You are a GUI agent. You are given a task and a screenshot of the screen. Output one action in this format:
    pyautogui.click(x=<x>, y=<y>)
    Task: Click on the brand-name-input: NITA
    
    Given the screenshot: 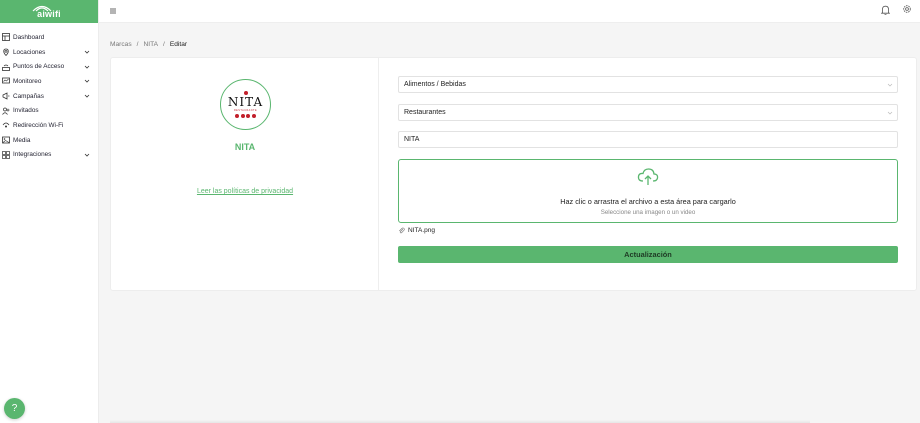 What is the action you would take?
    pyautogui.click(x=648, y=139)
    